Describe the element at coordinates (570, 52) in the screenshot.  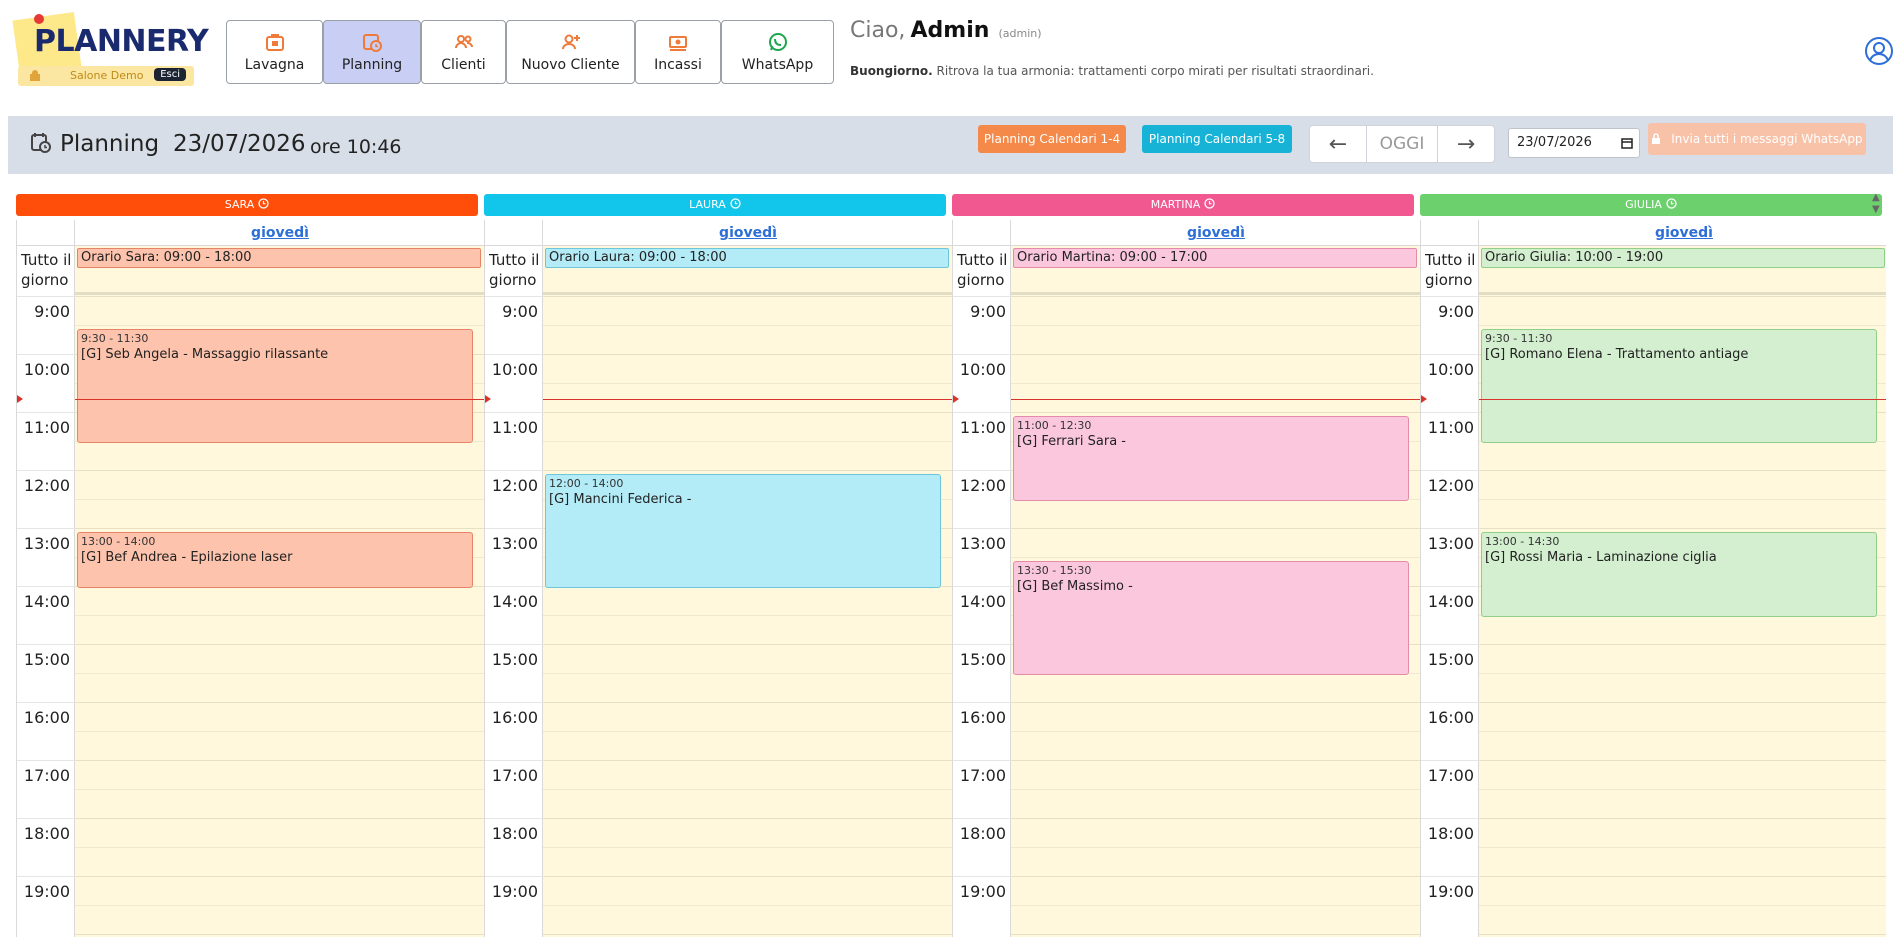
I see `nav-nuovo-cliente: Nuovo Cliente` at that location.